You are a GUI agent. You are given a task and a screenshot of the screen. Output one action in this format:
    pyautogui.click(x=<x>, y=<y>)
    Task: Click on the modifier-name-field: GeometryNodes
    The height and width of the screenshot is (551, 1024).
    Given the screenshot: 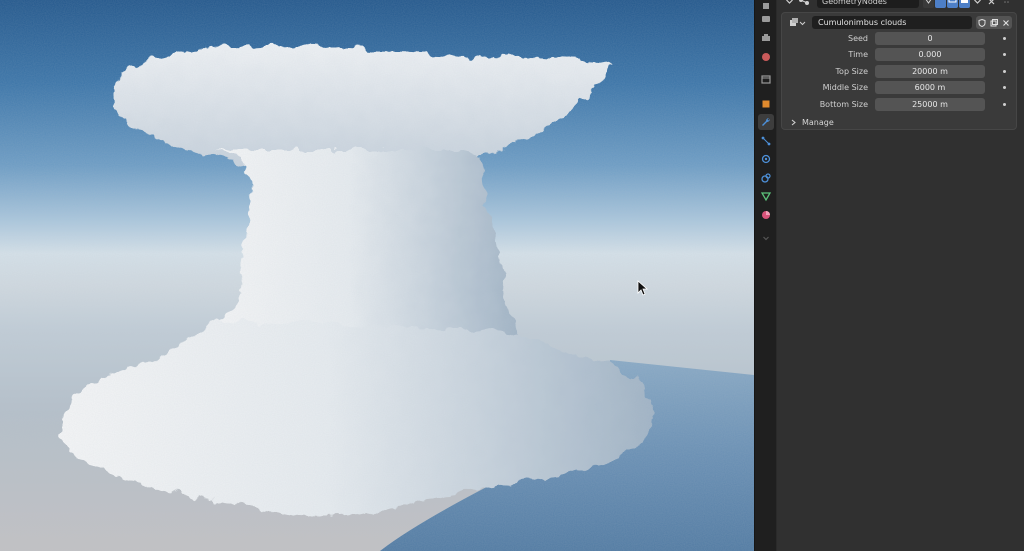 What is the action you would take?
    pyautogui.click(x=868, y=4)
    